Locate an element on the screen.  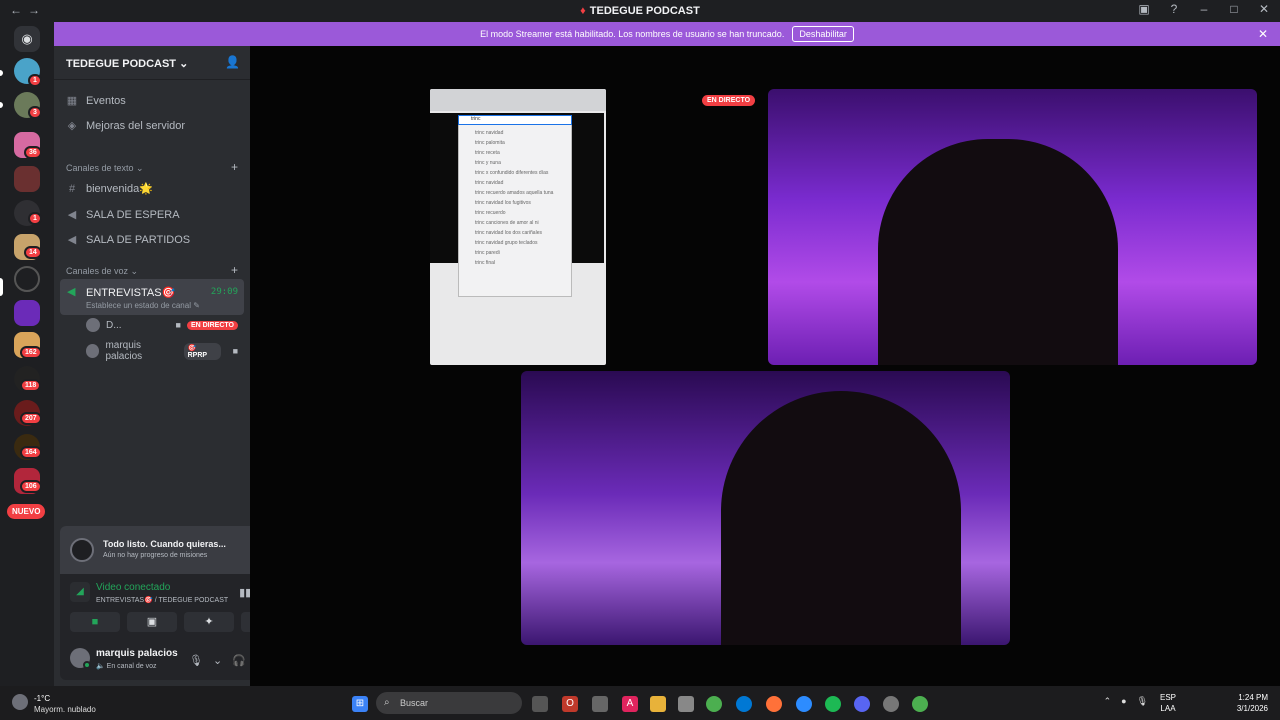
live-badge: EN DIRECTO is located at coordinates (729, 100).